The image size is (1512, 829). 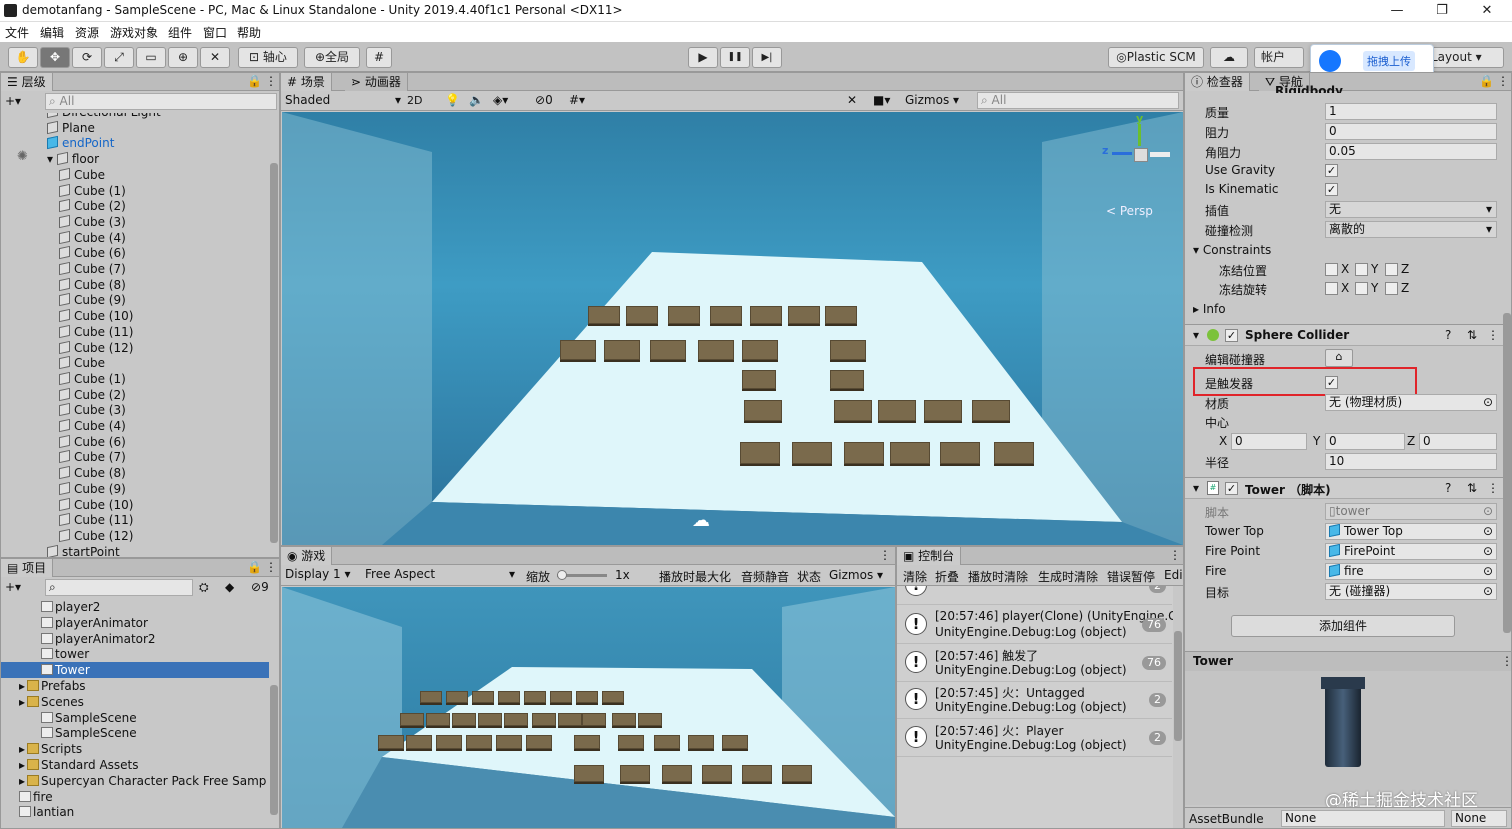 I want to click on project-item: ▸tower, so click(x=135, y=654).